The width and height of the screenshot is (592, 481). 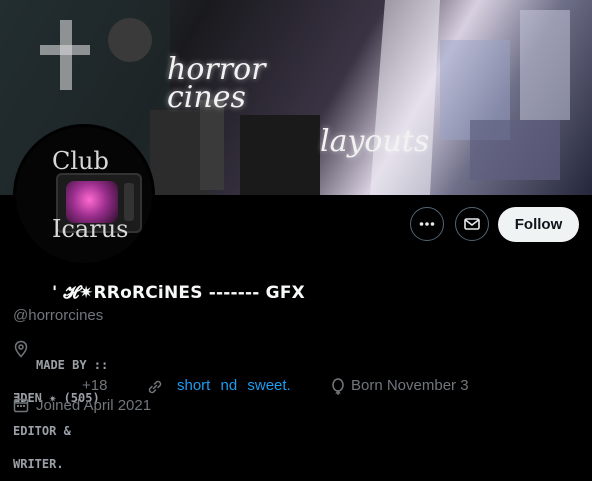 What do you see at coordinates (90, 229) in the screenshot?
I see `avatar-text-line2: Icarus` at bounding box center [90, 229].